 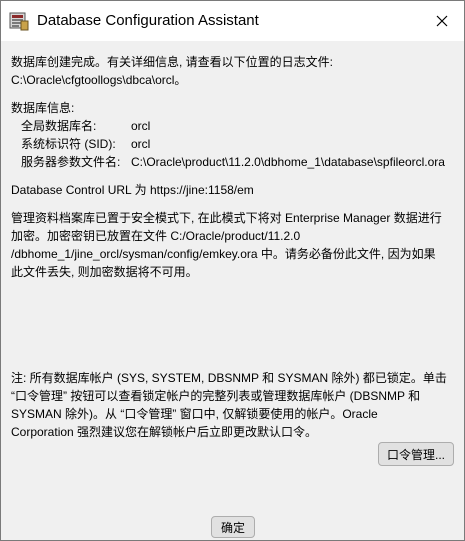 I want to click on close-button, so click(x=441, y=21).